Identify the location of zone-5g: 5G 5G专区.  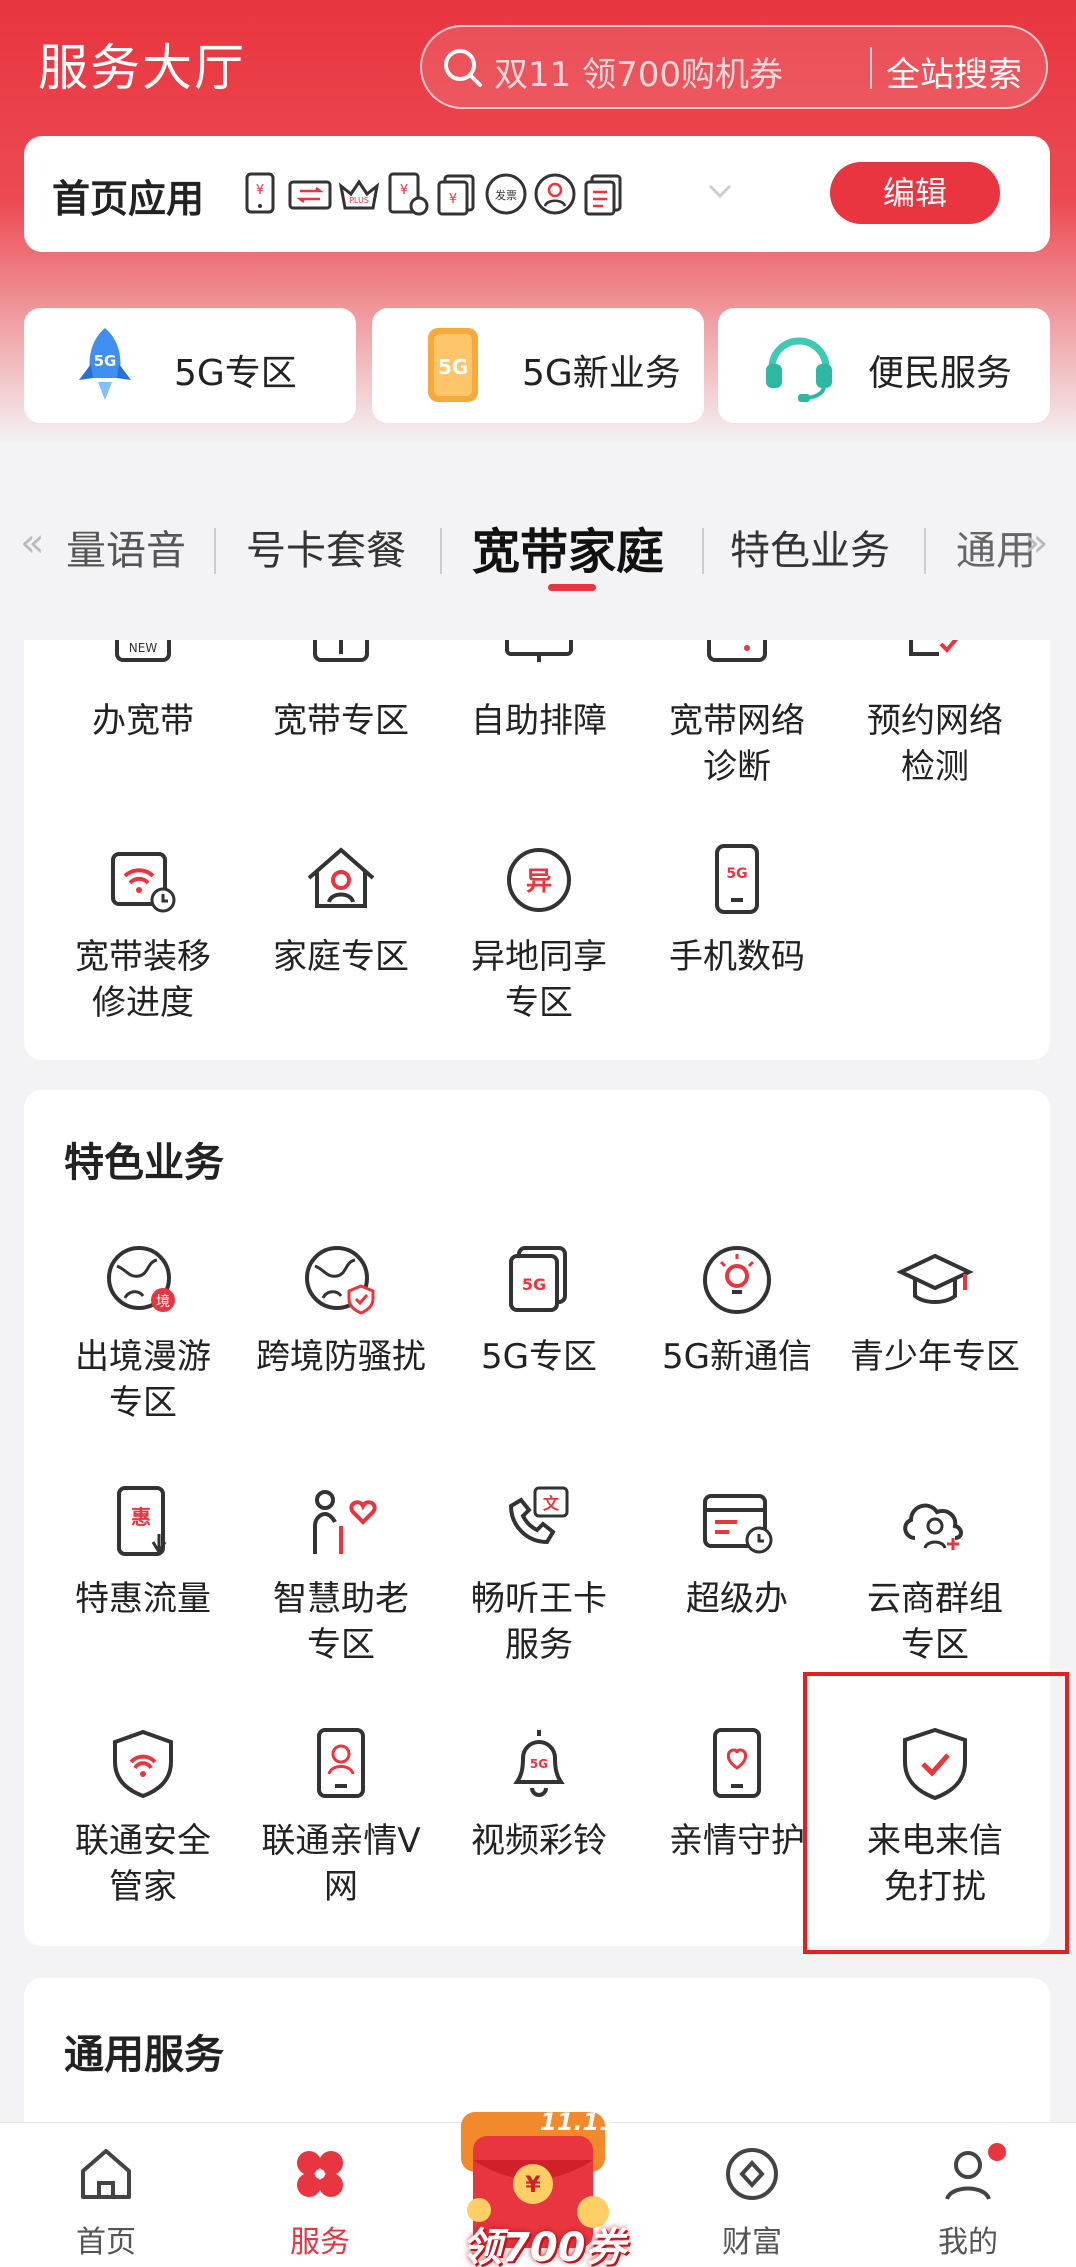
(190, 365).